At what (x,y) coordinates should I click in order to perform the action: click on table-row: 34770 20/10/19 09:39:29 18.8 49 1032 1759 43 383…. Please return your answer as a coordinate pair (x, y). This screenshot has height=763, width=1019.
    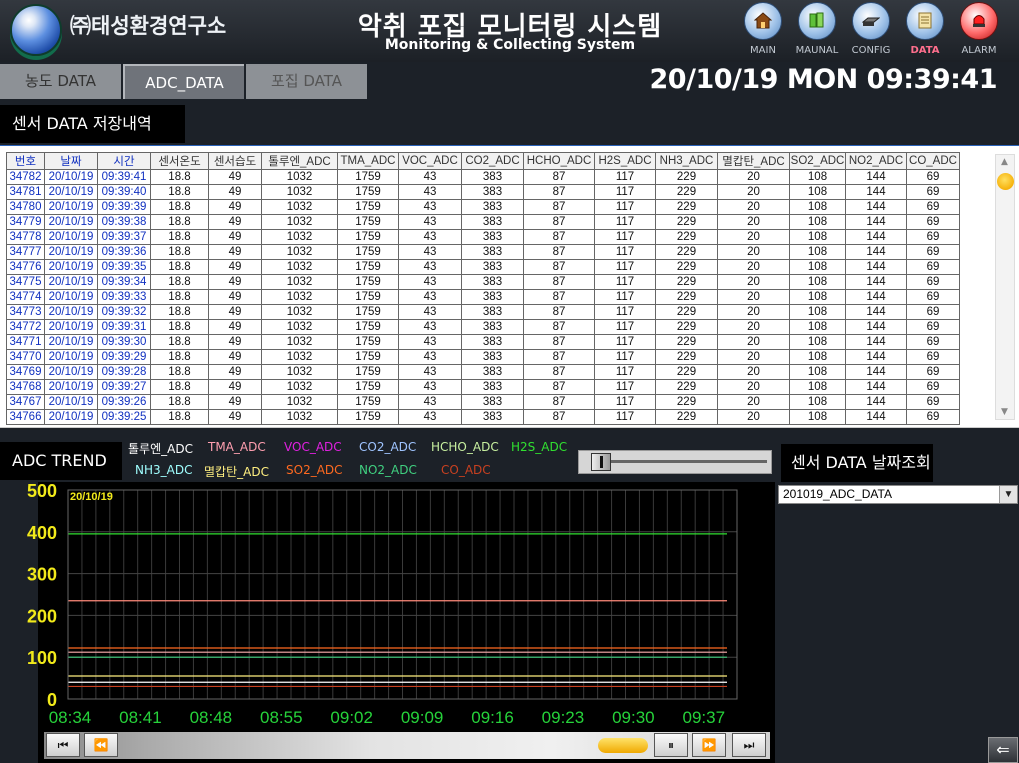
    Looking at the image, I should click on (483, 357).